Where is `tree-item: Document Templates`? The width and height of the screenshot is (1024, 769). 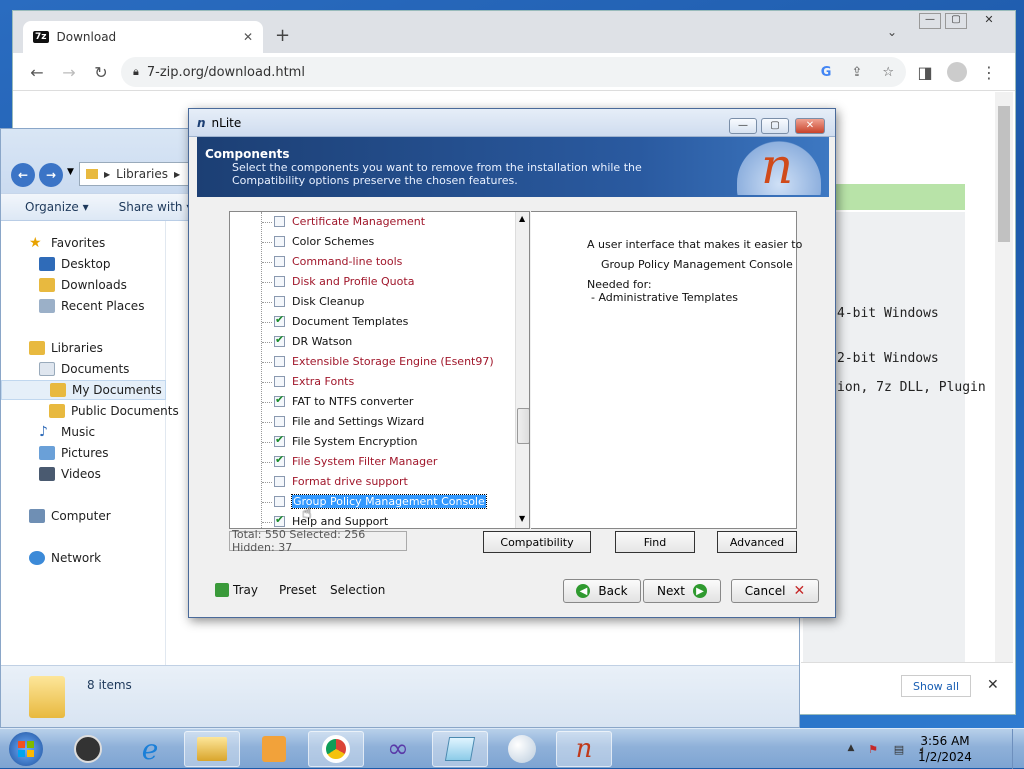 tree-item: Document Templates is located at coordinates (375, 322).